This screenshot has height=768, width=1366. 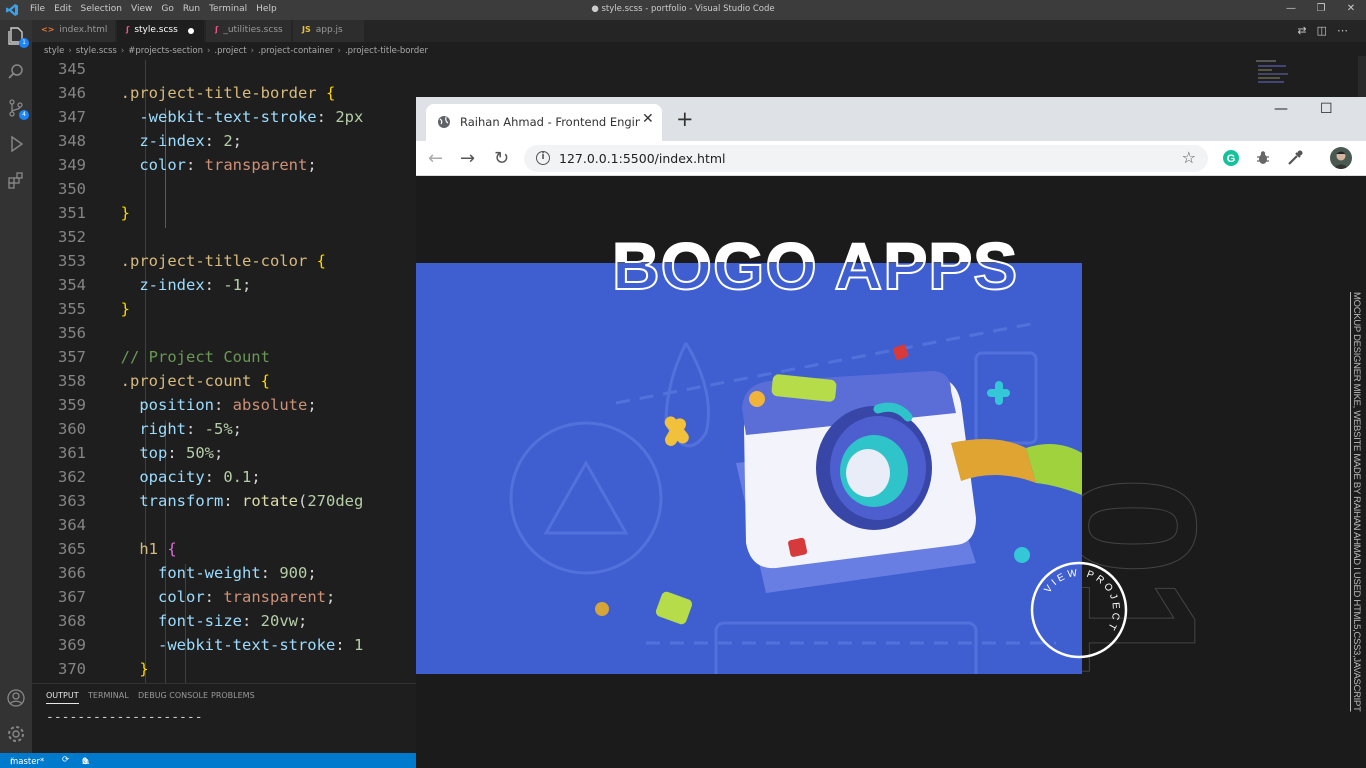 What do you see at coordinates (501, 158) in the screenshot?
I see `reload-icon: ↻` at bounding box center [501, 158].